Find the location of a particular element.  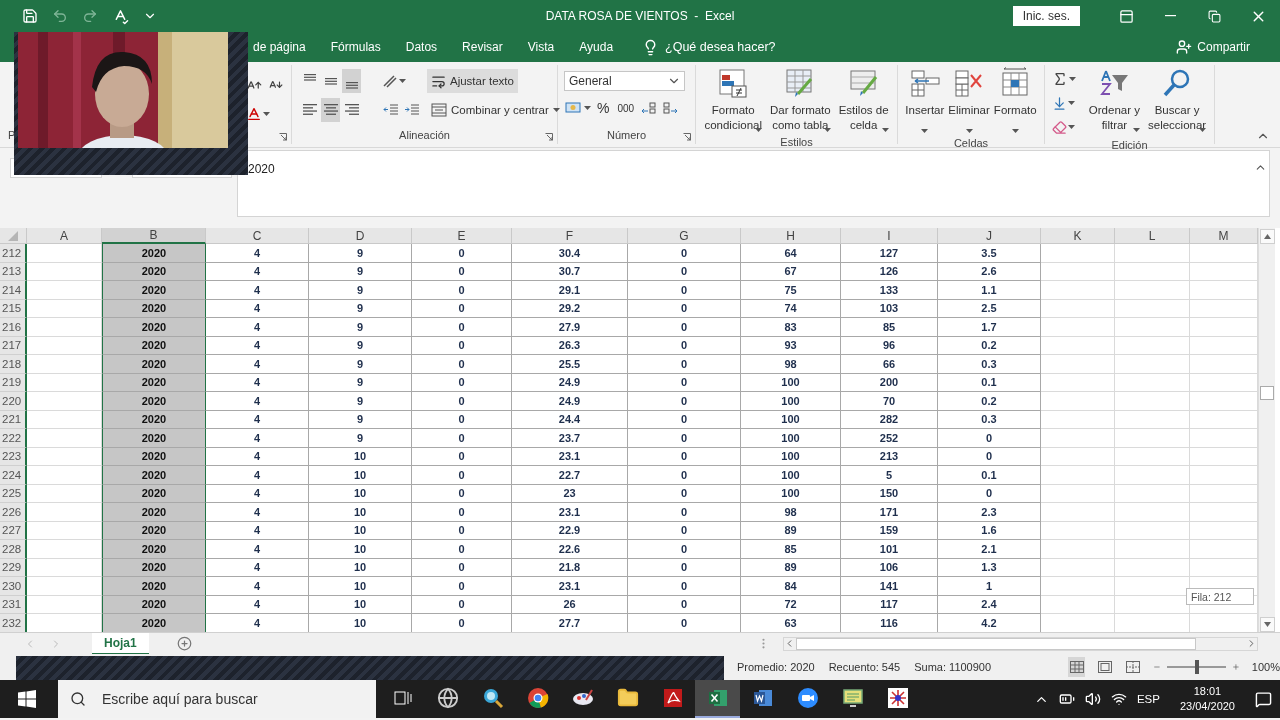

horizontal-scrollbar is located at coordinates (1020, 643).